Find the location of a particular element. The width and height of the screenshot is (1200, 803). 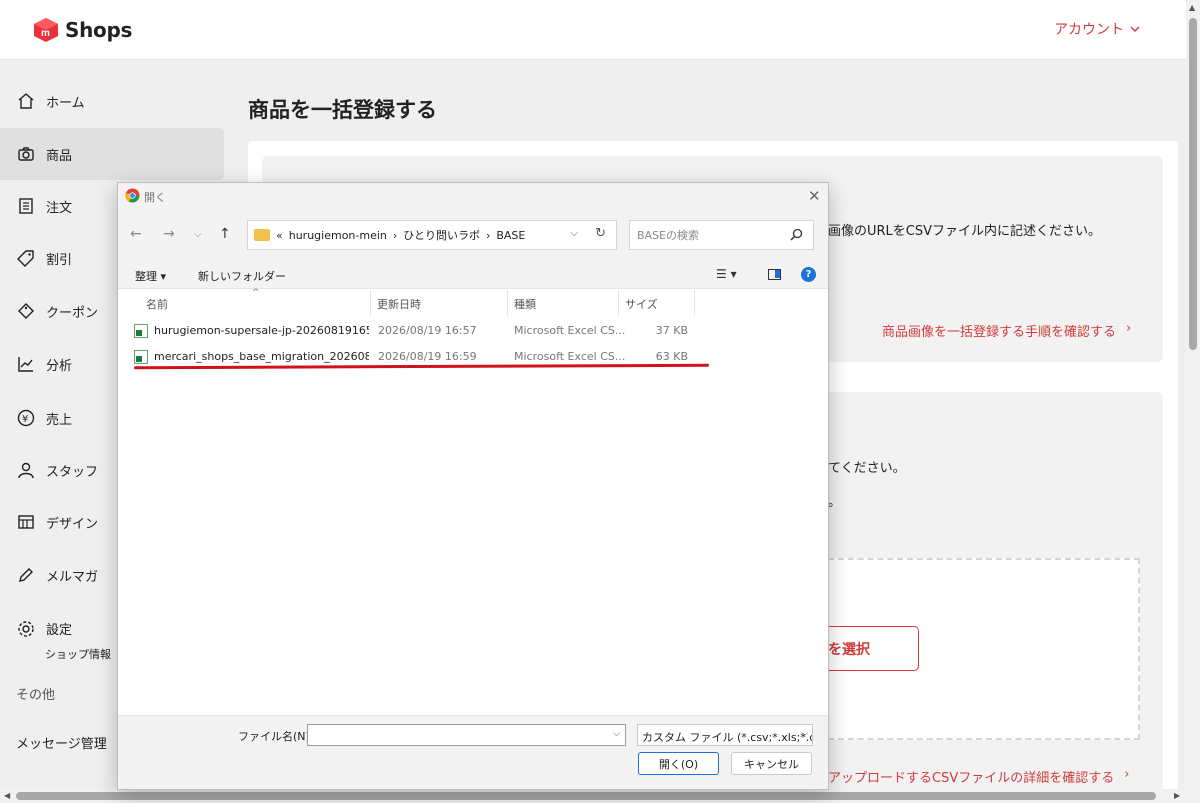

column-type: 種類 is located at coordinates (525, 304).